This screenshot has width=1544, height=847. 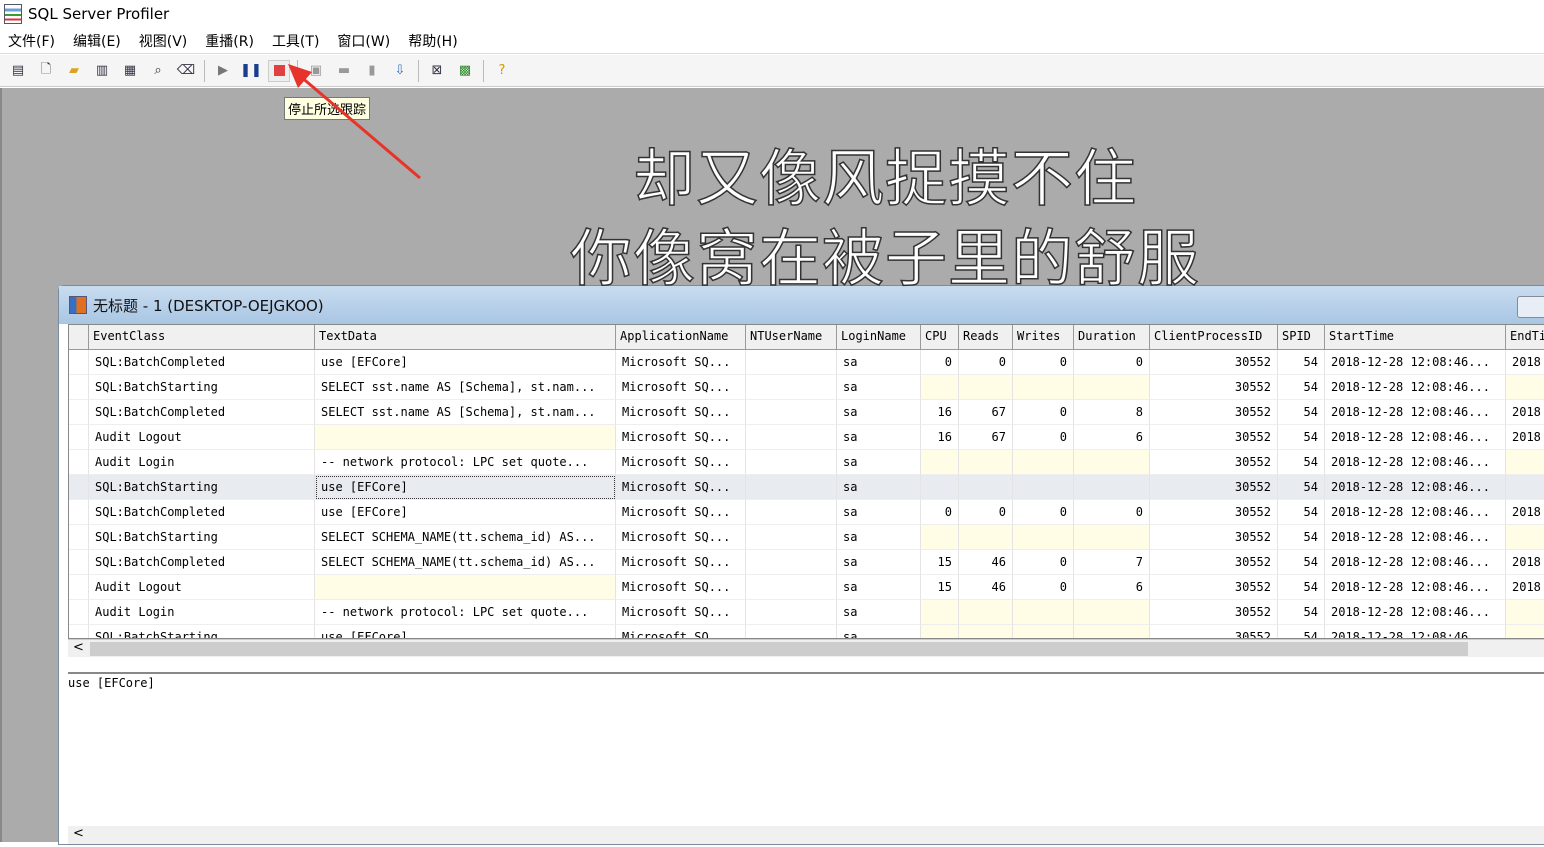 What do you see at coordinates (202, 512) in the screenshot?
I see `cell-eventclass: SQL:BatchCompleted` at bounding box center [202, 512].